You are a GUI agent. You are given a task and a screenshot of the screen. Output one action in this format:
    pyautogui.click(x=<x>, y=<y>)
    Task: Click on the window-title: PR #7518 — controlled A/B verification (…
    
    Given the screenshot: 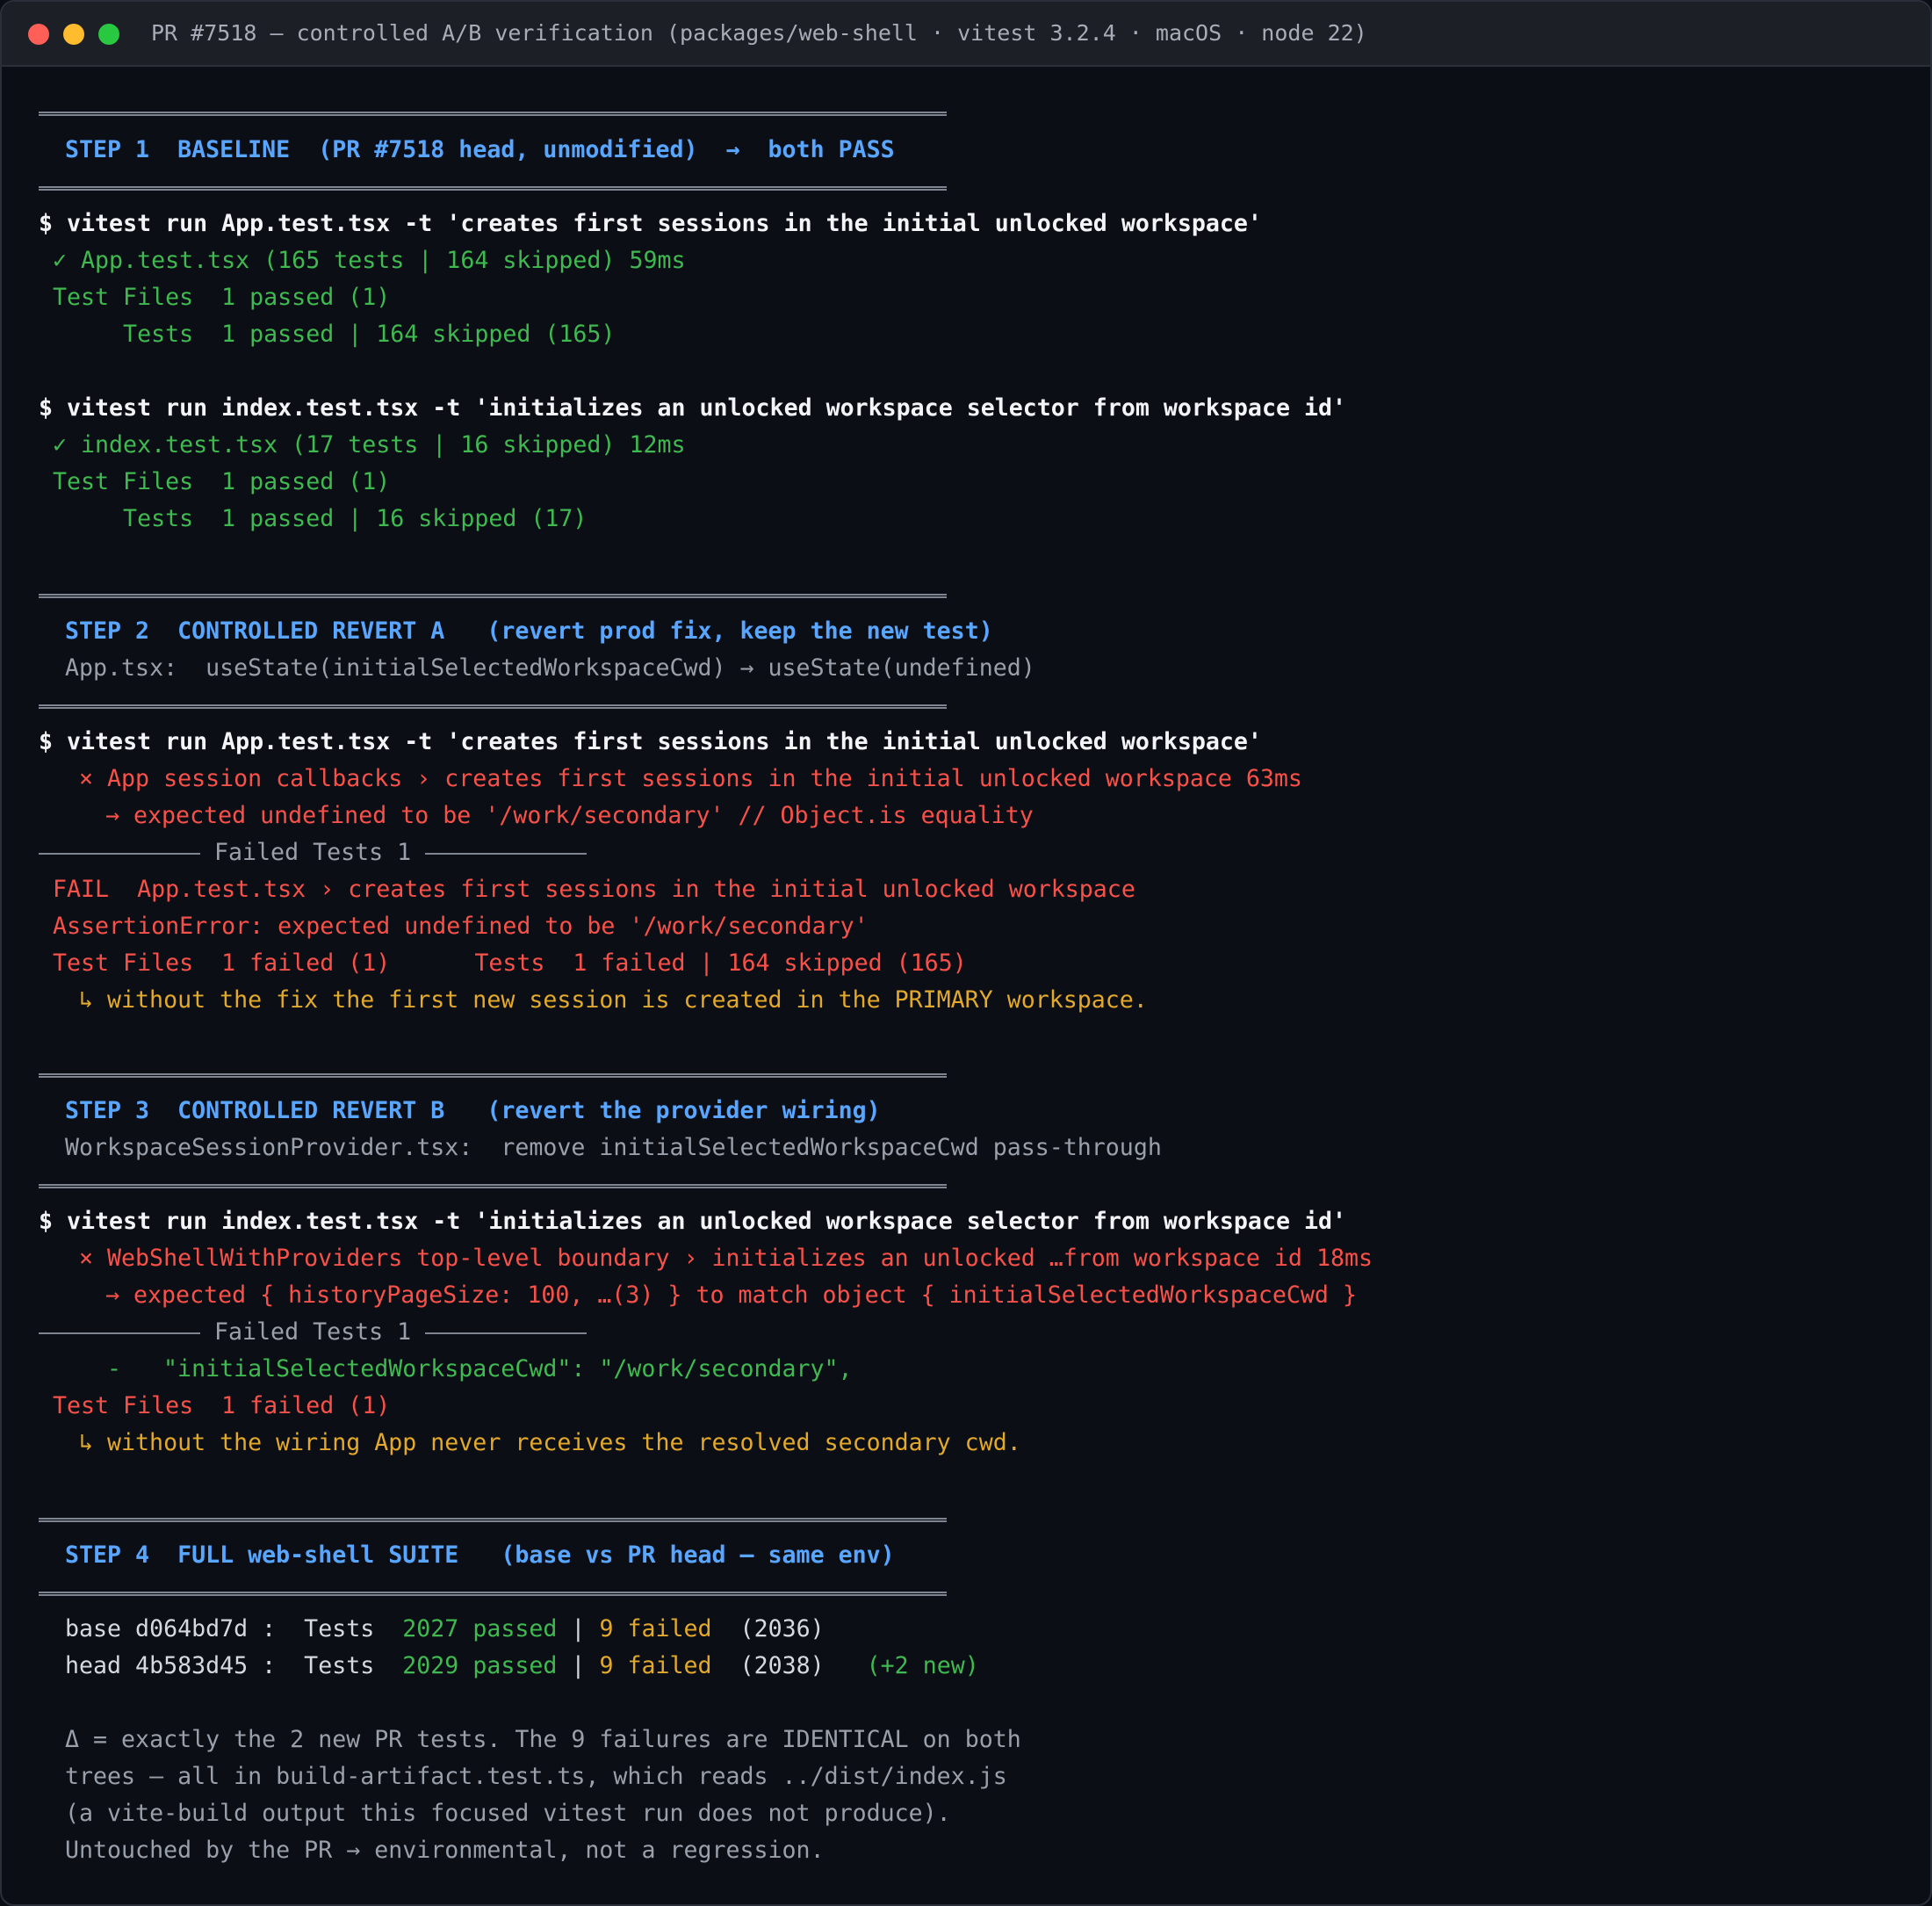 What is the action you would take?
    pyautogui.click(x=759, y=33)
    